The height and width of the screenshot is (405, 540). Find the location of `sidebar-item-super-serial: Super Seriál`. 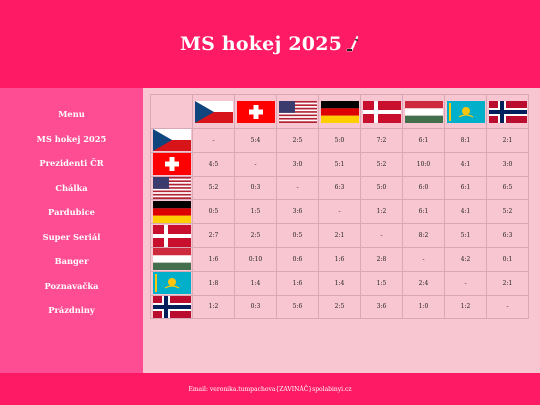

sidebar-item-super-serial: Super Seriál is located at coordinates (71, 237).